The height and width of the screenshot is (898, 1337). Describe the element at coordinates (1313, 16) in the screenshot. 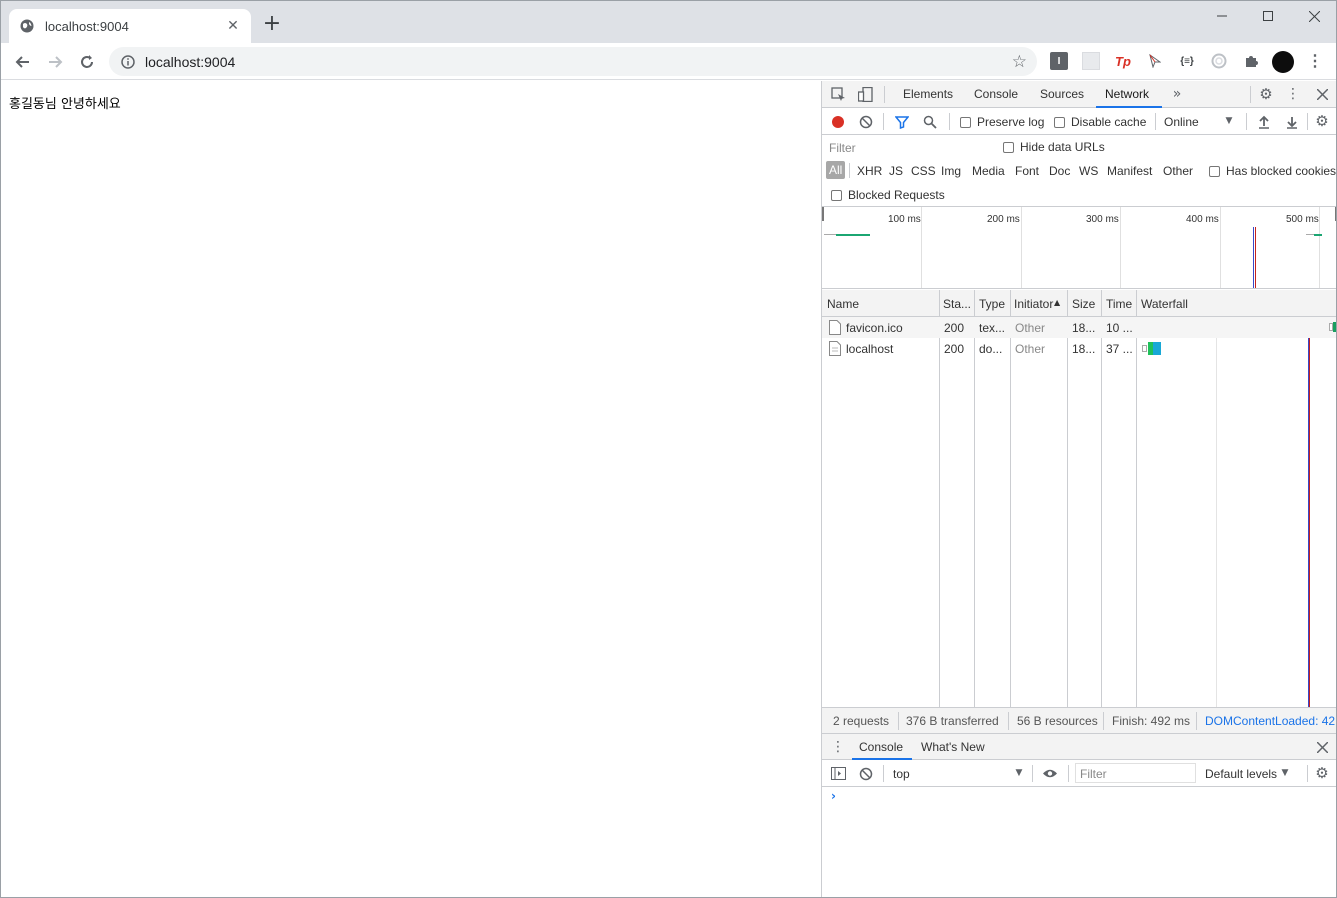

I see `close-window-icon` at that location.